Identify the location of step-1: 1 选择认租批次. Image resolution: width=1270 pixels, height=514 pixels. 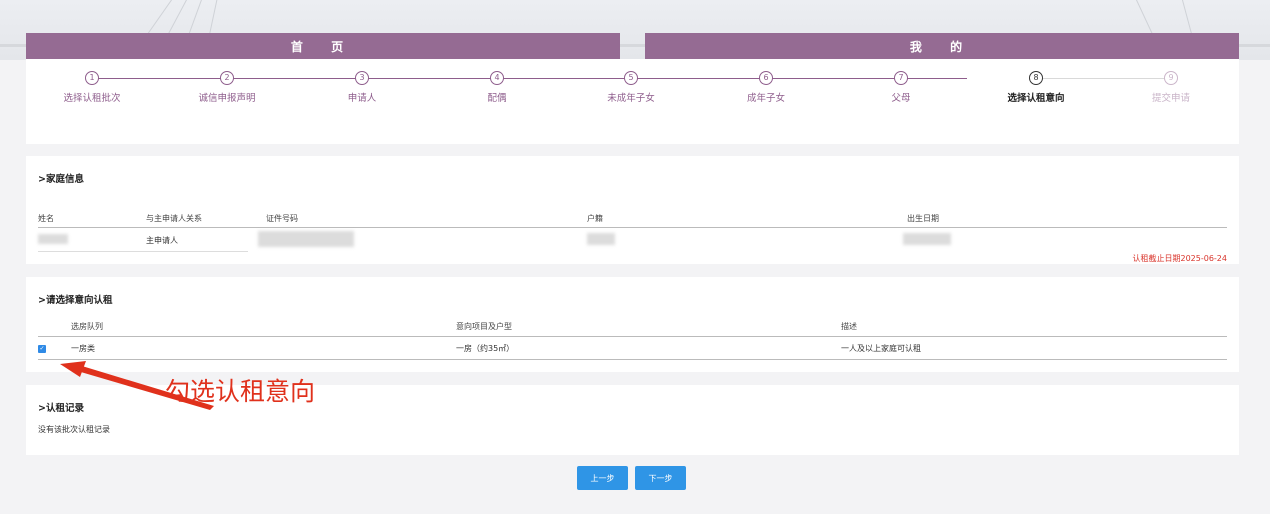
(92, 87).